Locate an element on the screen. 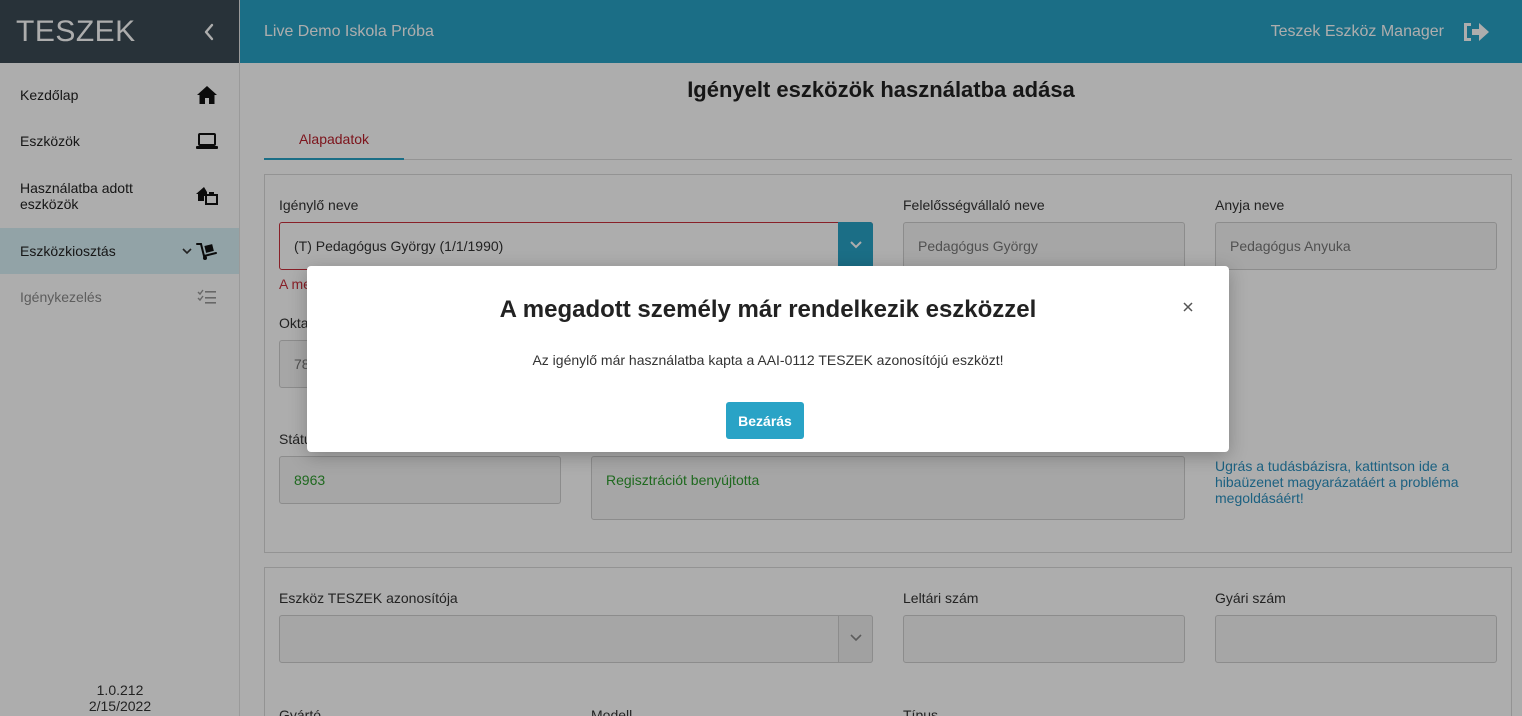 This screenshot has width=1522, height=716. close-button: Bezárás is located at coordinates (765, 420).